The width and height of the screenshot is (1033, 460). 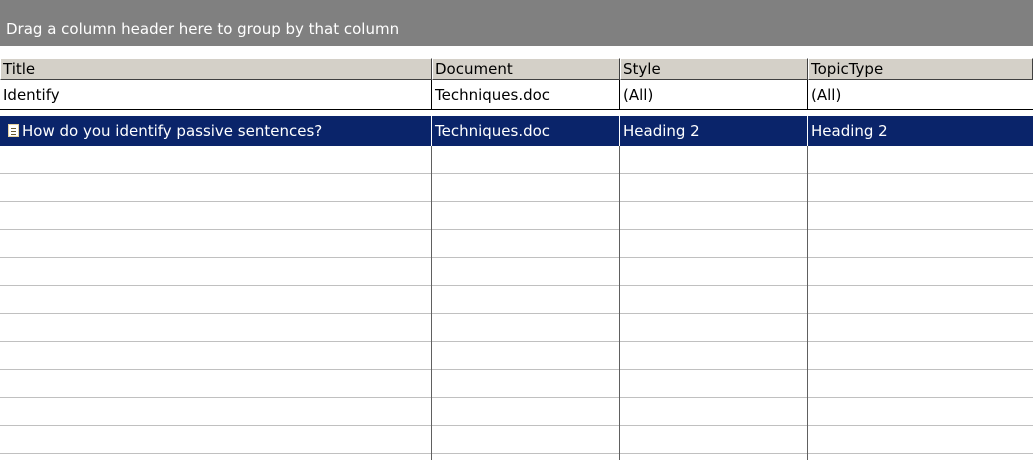 What do you see at coordinates (216, 94) in the screenshot?
I see `filter-title-cell: Identify` at bounding box center [216, 94].